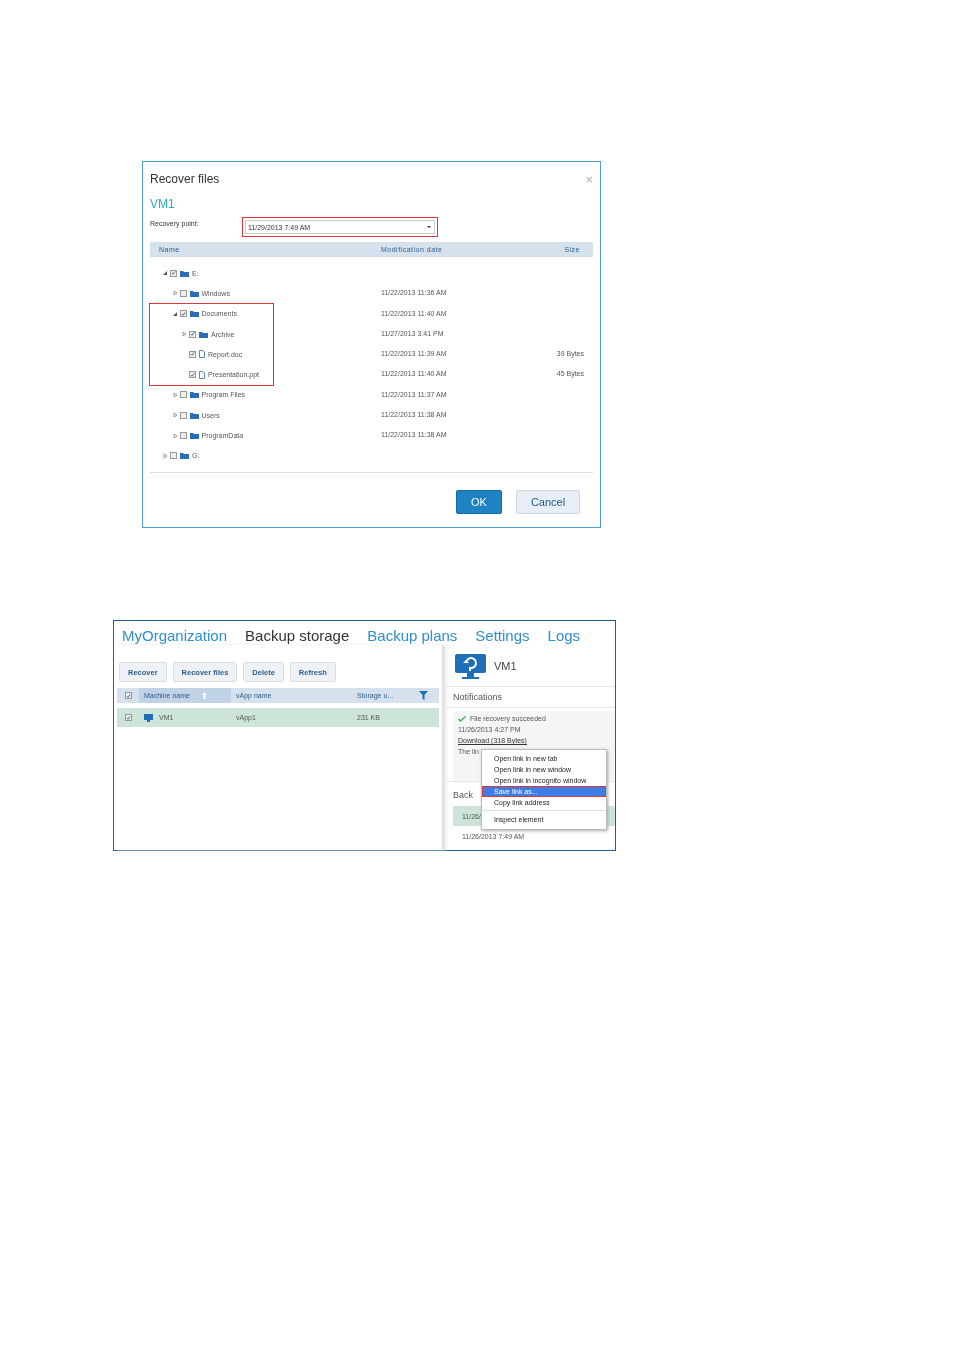 Image resolution: width=955 pixels, height=1350 pixels. Describe the element at coordinates (502, 635) in the screenshot. I see `nav-tab: Settings` at that location.